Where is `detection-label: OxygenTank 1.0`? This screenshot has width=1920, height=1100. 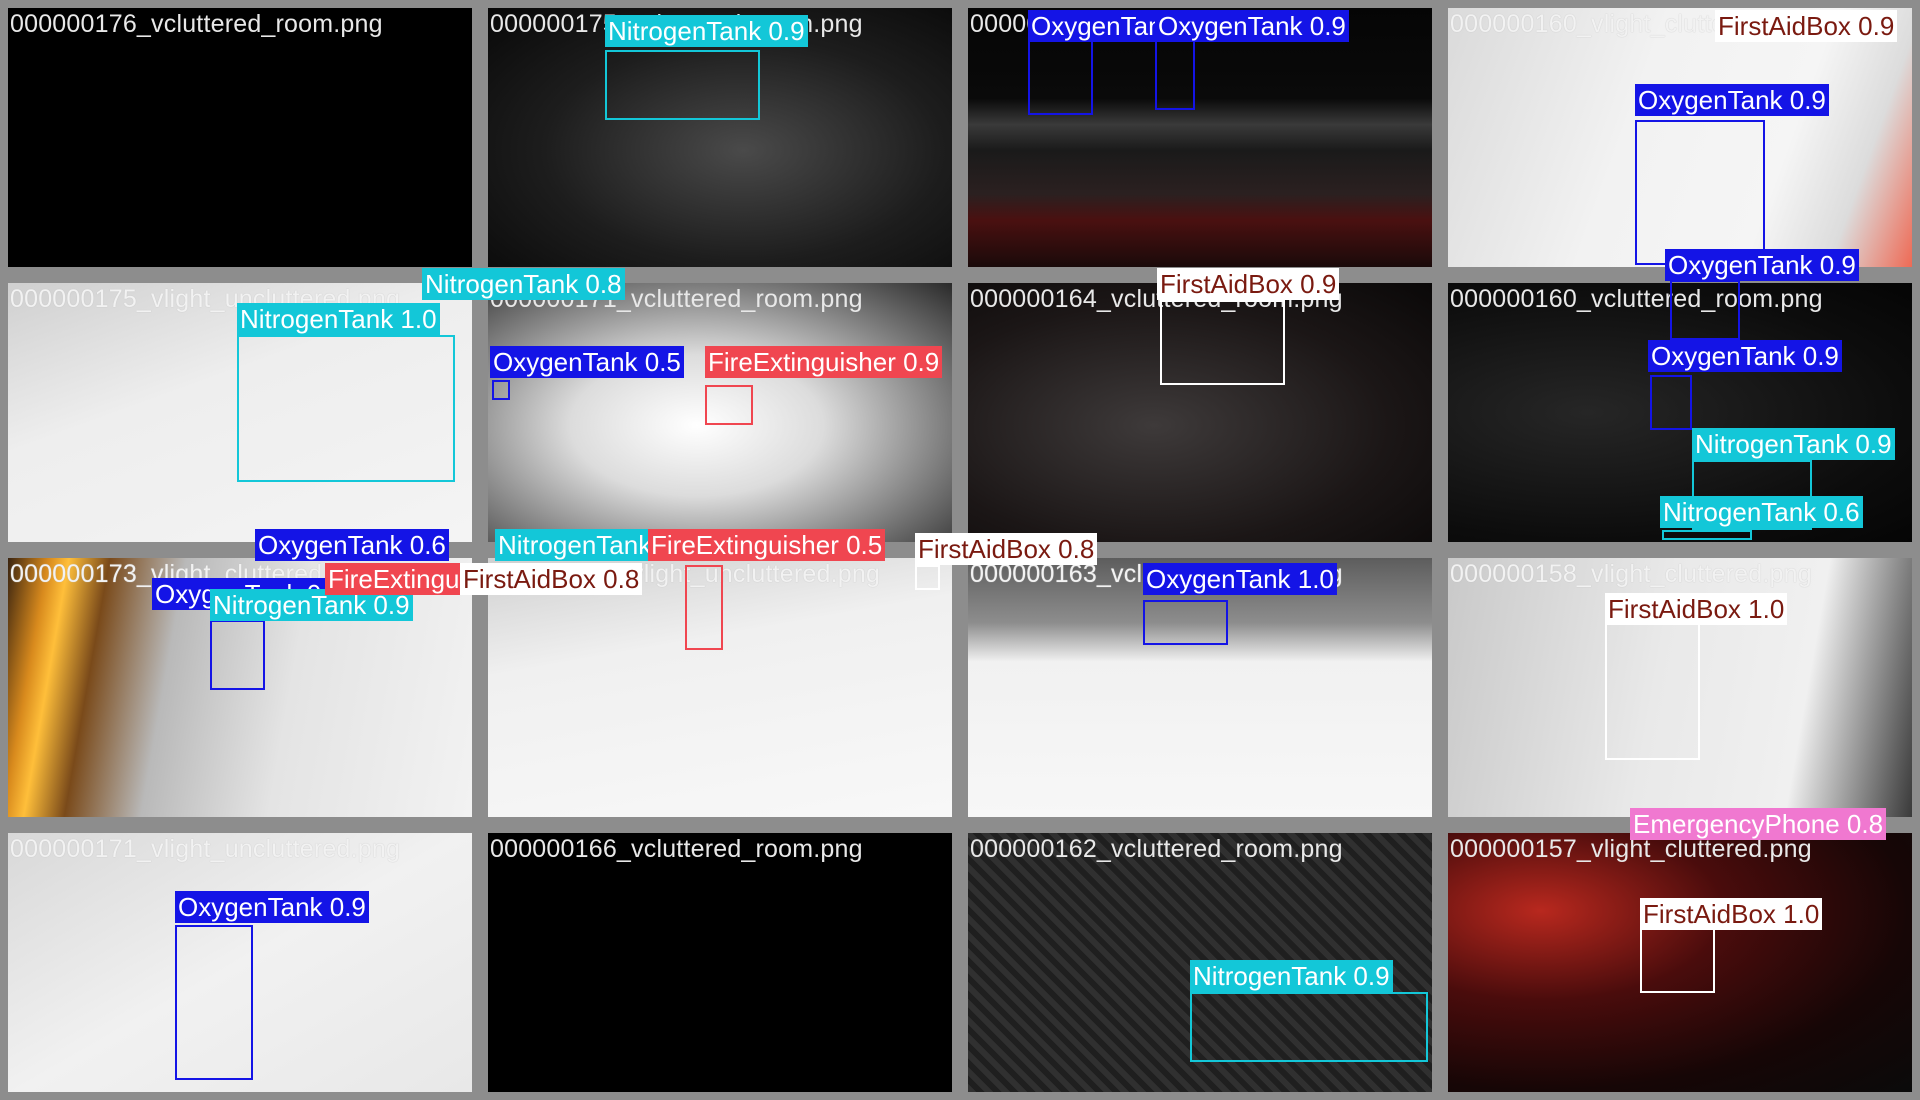 detection-label: OxygenTank 1.0 is located at coordinates (1240, 579).